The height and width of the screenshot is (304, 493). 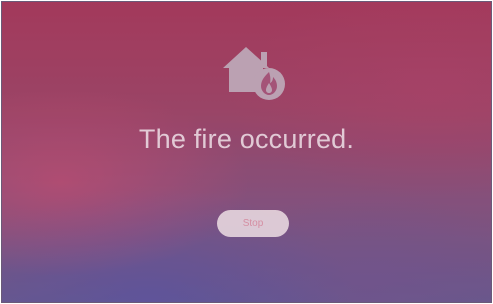 I want to click on stop-button: Stop, so click(x=253, y=223).